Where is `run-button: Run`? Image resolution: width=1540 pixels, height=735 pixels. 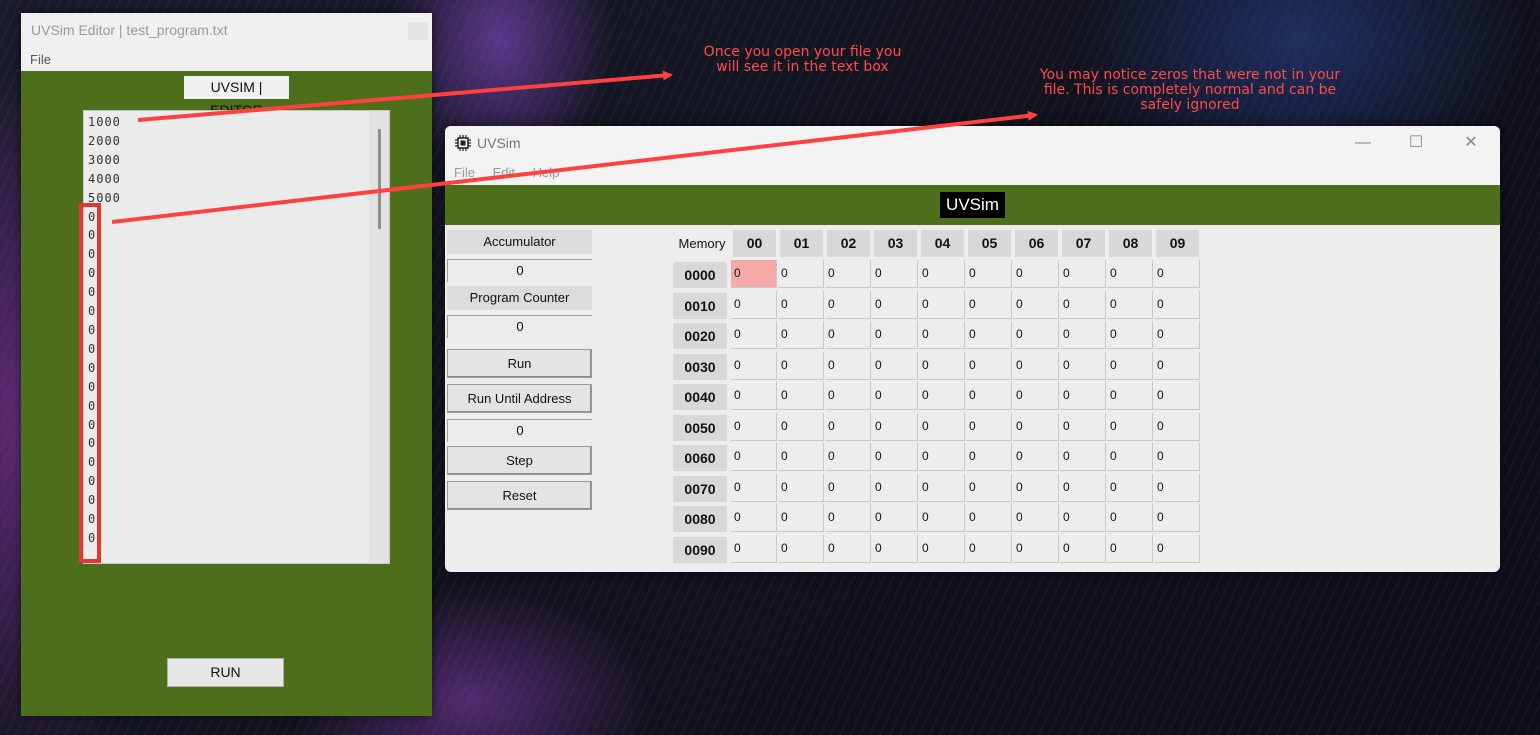 run-button: Run is located at coordinates (519, 363).